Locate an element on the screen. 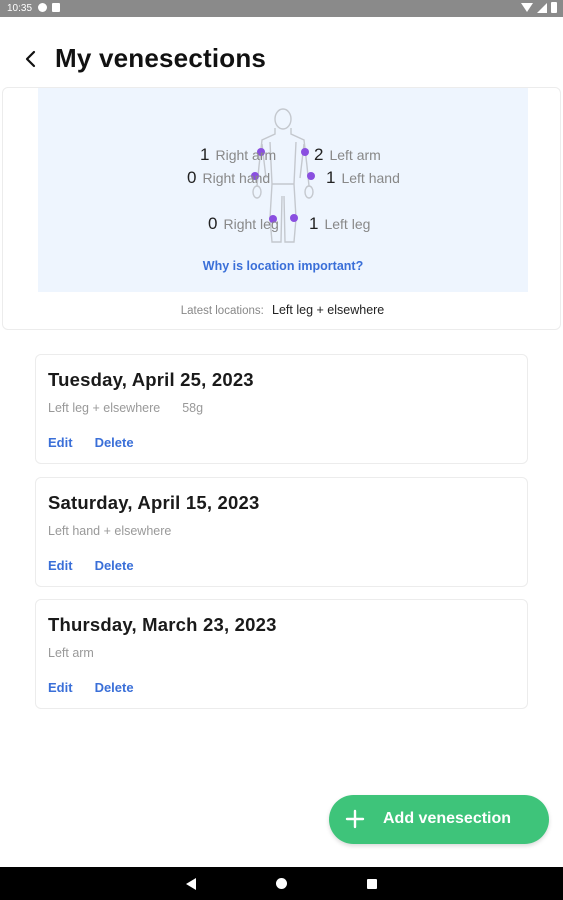 The image size is (563, 900). nav-recents-icon is located at coordinates (372, 884).